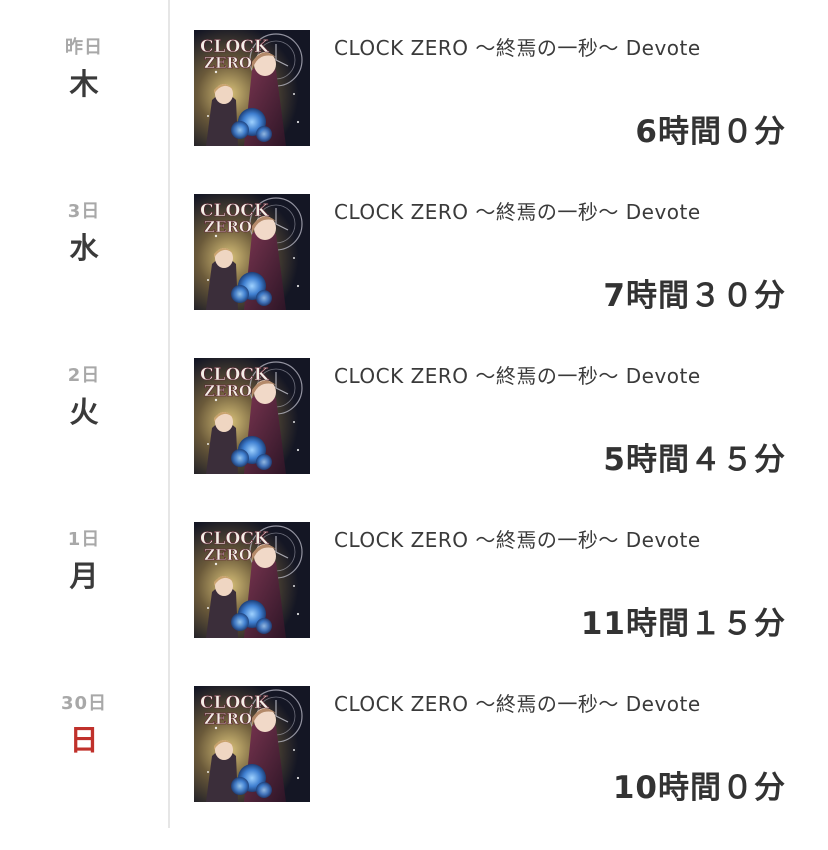  I want to click on play-duration: 10時間０分, so click(699, 788).